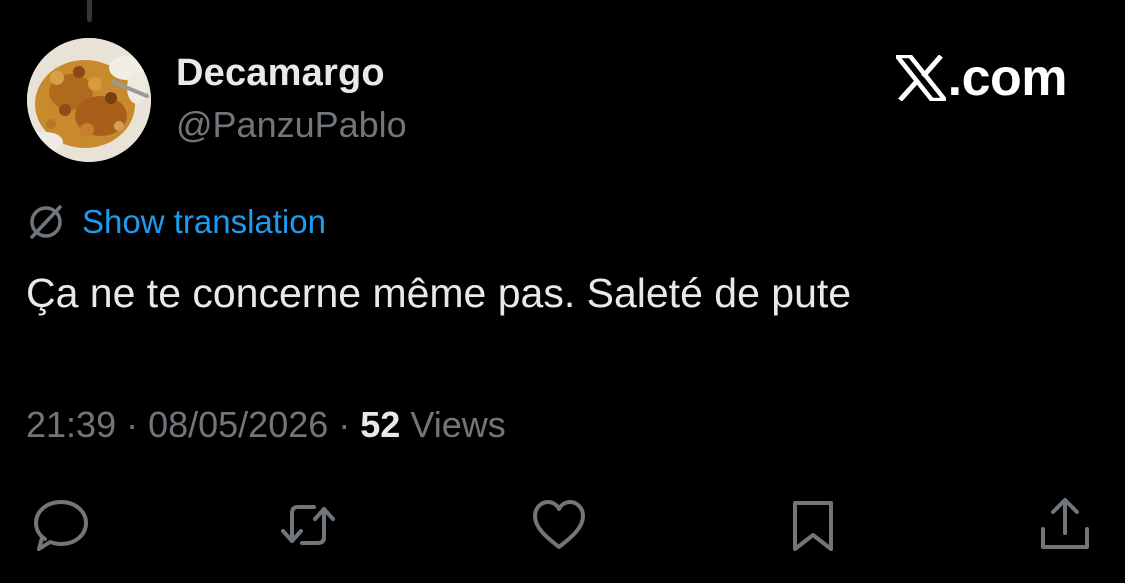 Image resolution: width=1125 pixels, height=583 pixels. I want to click on avatar-image, so click(89, 100).